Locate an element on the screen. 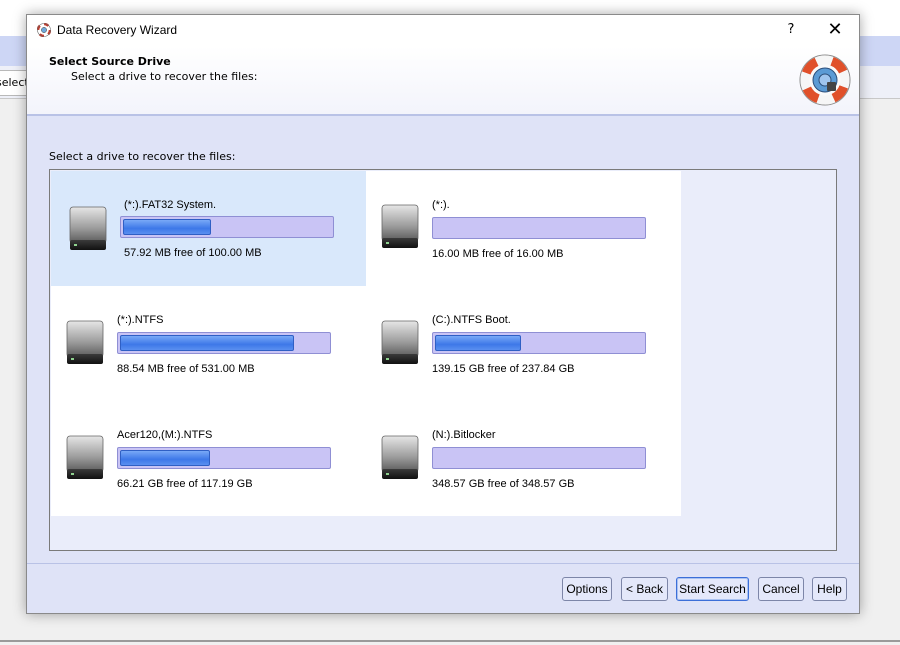 Image resolution: width=900 pixels, height=645 pixels. drive-name: (C:).NTFS Boot. is located at coordinates (471, 320).